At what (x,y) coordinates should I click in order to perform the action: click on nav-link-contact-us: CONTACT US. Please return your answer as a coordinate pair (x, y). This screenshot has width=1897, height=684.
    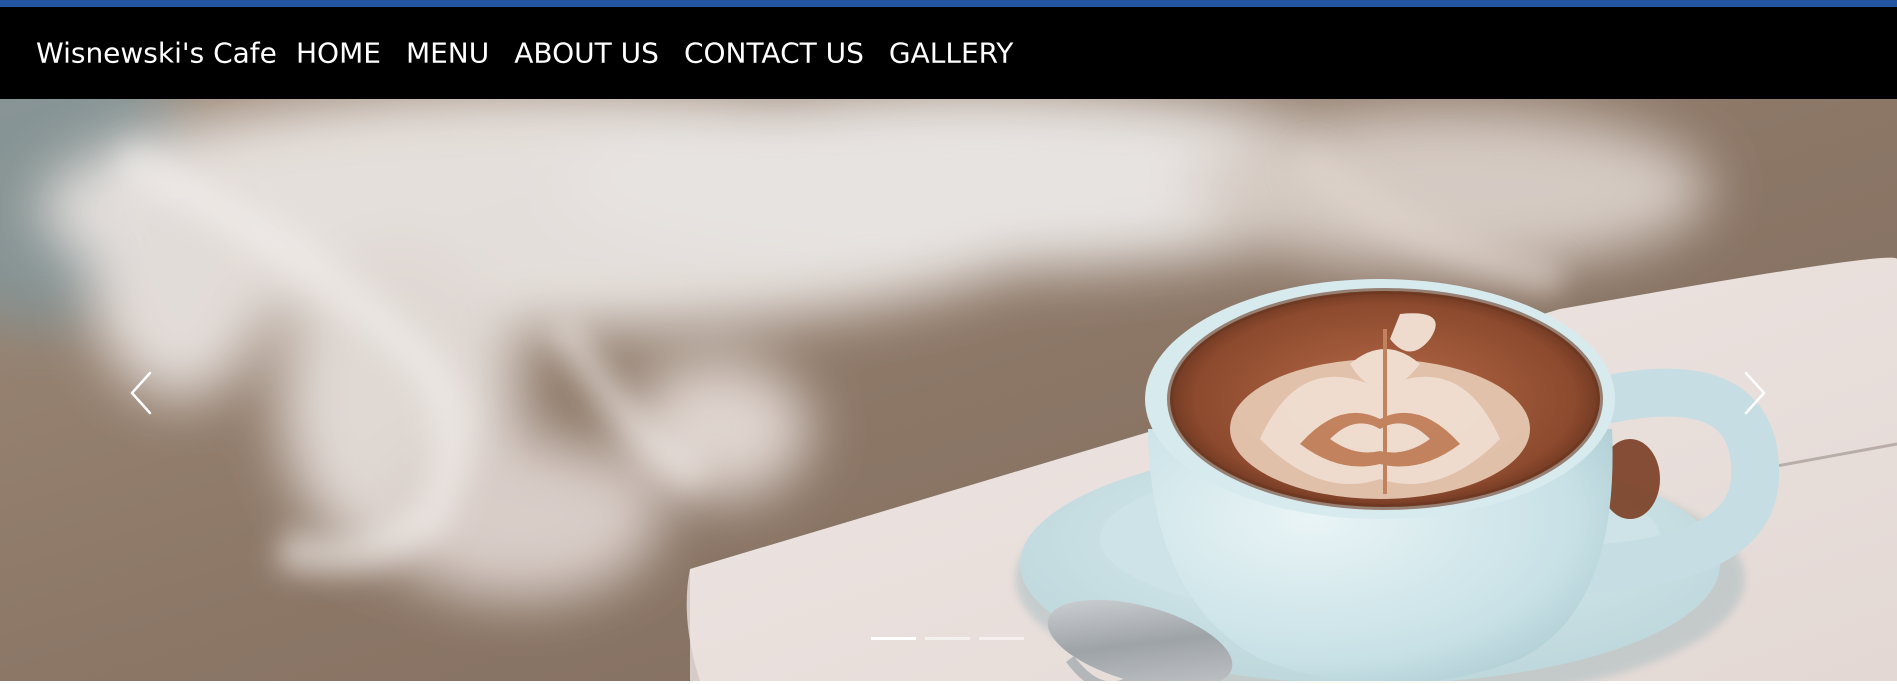
    Looking at the image, I should click on (774, 53).